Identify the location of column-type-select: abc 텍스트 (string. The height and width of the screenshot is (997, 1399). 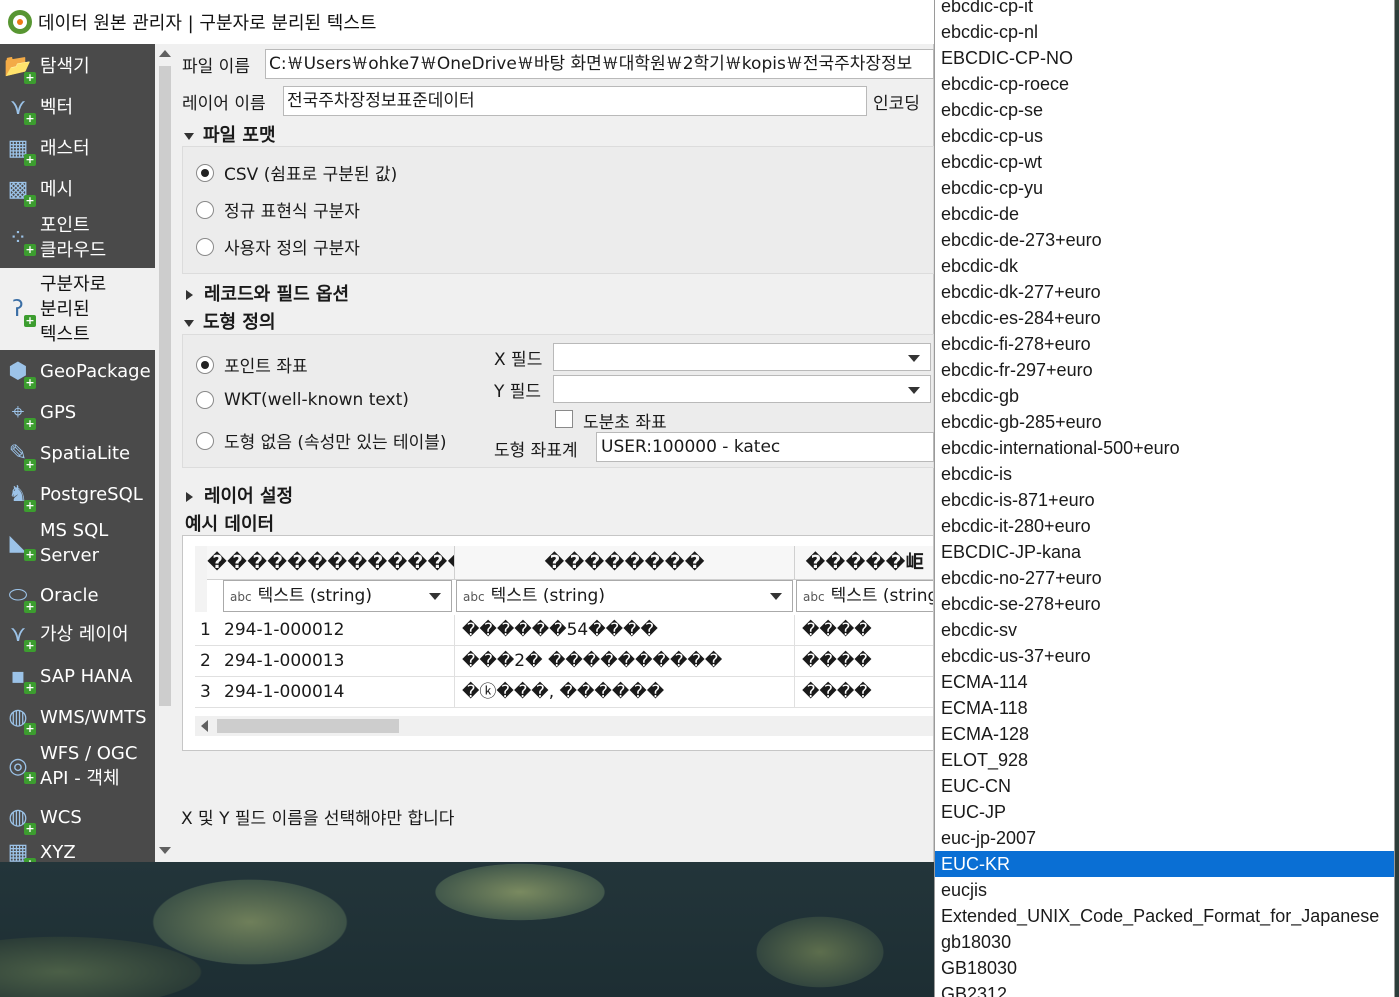
(864, 596).